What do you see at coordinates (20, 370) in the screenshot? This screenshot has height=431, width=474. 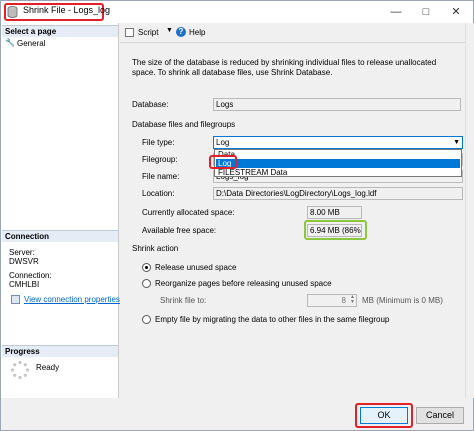 I see `progress-spinner-icon` at bounding box center [20, 370].